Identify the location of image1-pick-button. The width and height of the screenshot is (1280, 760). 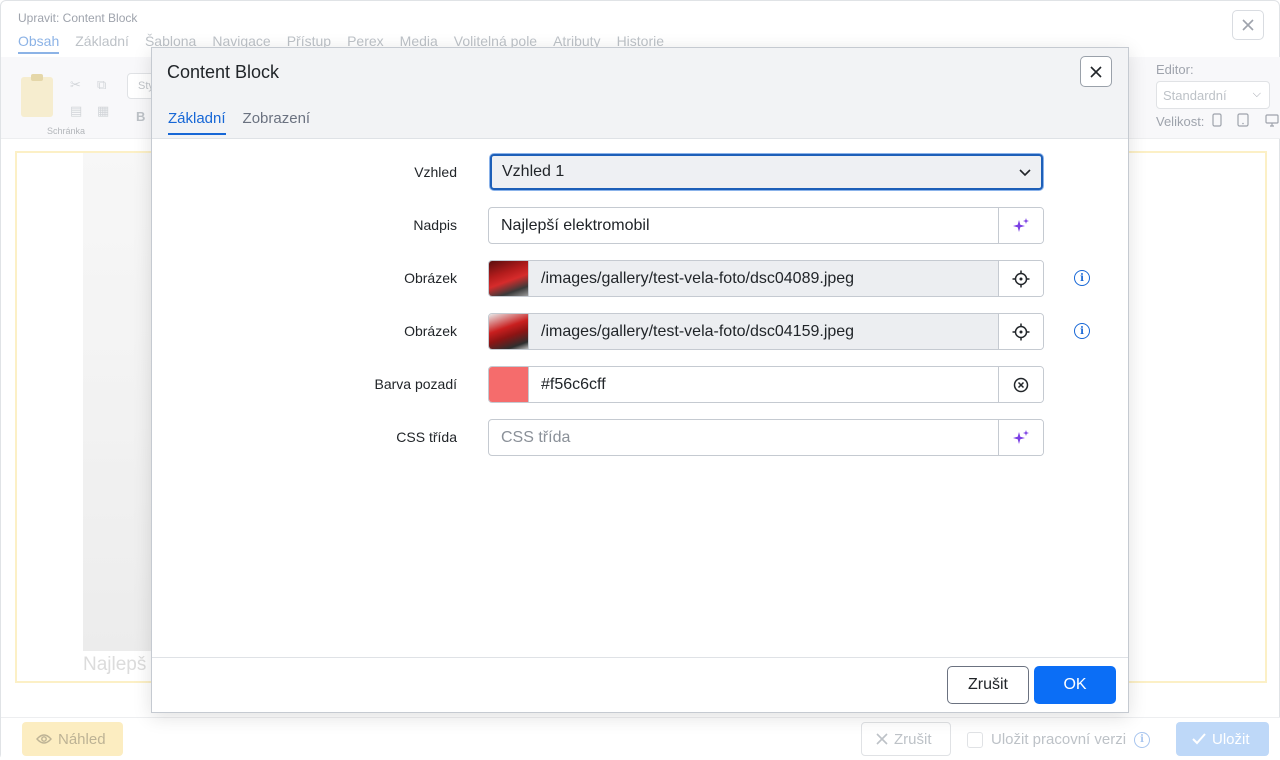
(1020, 278).